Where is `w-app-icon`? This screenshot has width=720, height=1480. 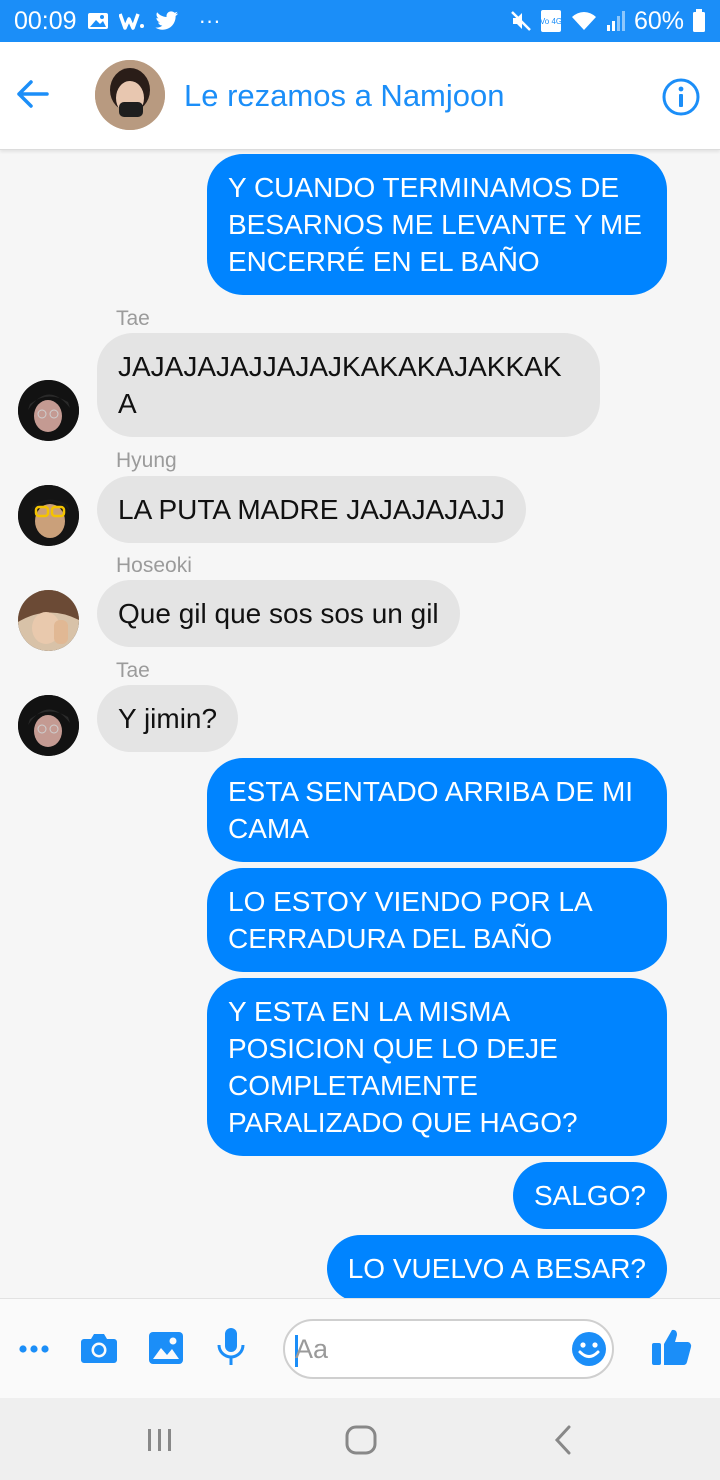
w-app-icon is located at coordinates (131, 21).